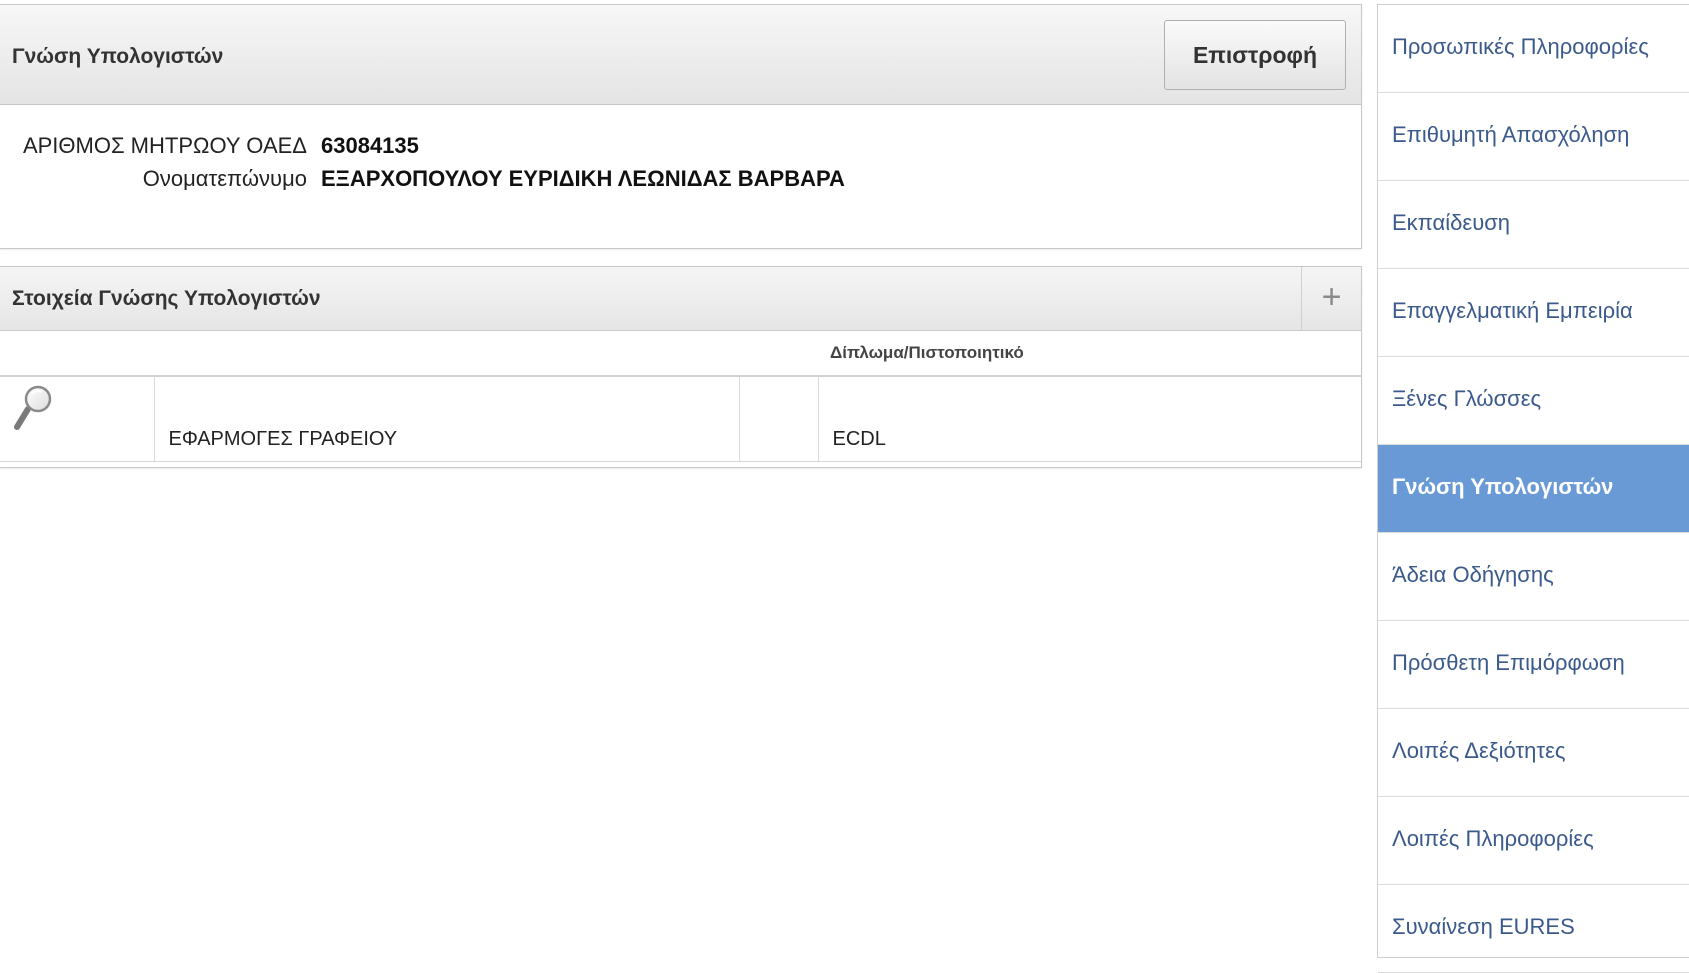 This screenshot has height=973, width=1689. What do you see at coordinates (77, 419) in the screenshot?
I see `edit-cell` at bounding box center [77, 419].